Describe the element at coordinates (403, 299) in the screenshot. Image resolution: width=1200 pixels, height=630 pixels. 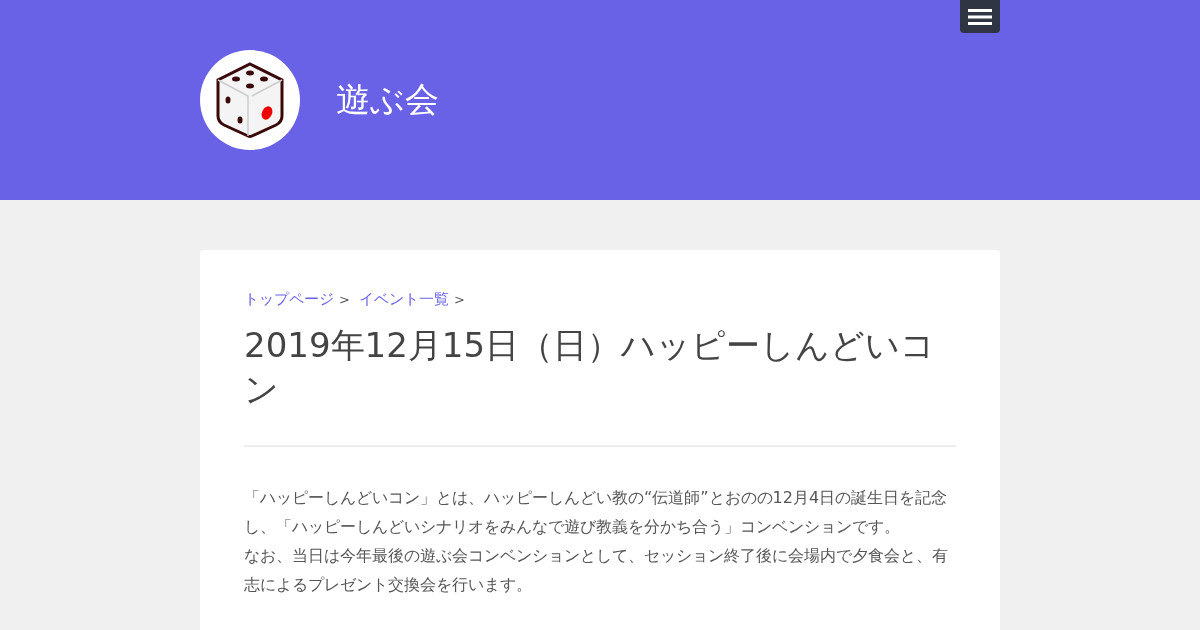
I see `breadcrumb-link: イベント一覧` at that location.